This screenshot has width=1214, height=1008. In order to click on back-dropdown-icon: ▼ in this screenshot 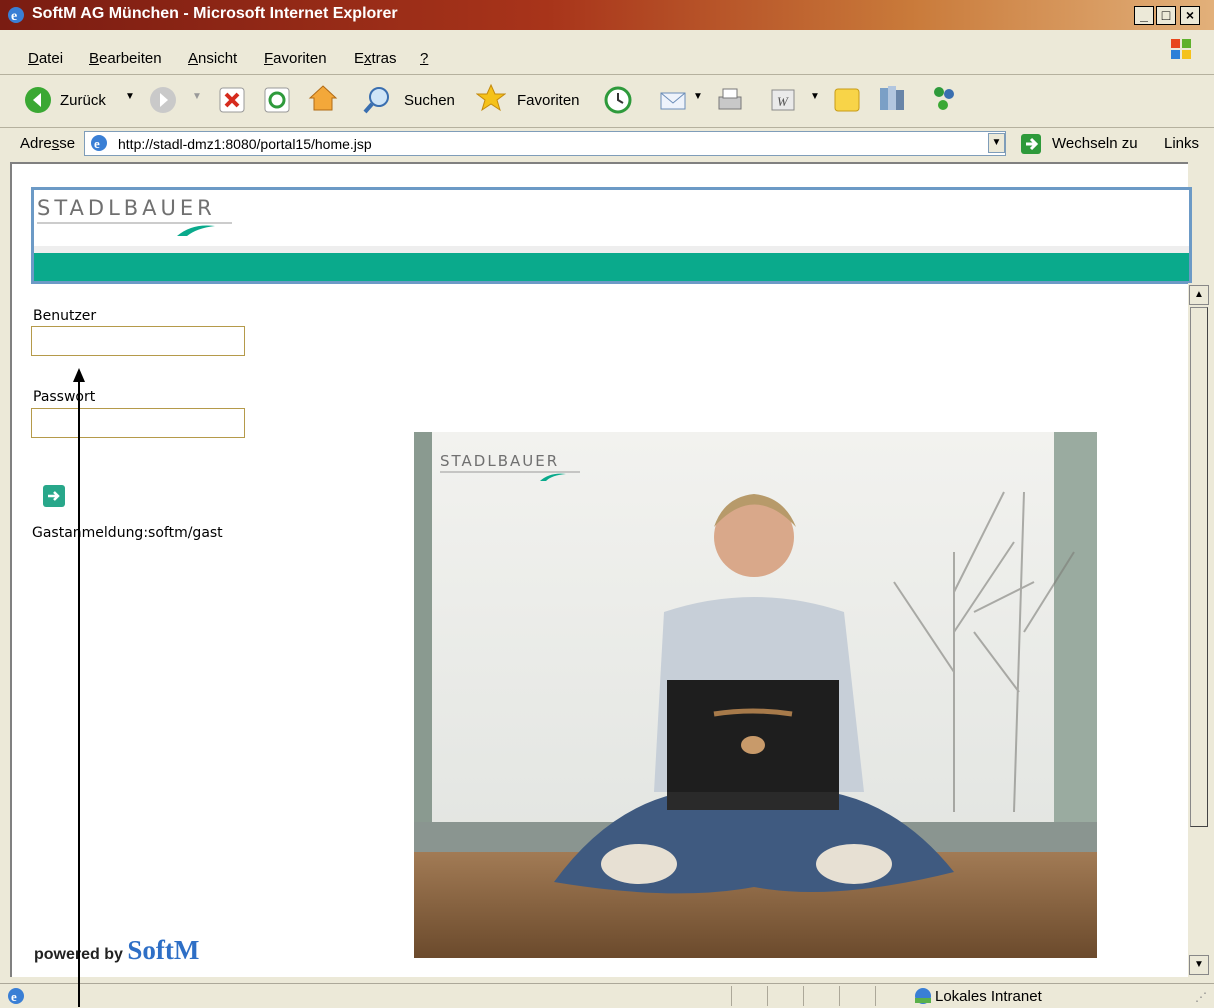, I will do `click(130, 96)`.